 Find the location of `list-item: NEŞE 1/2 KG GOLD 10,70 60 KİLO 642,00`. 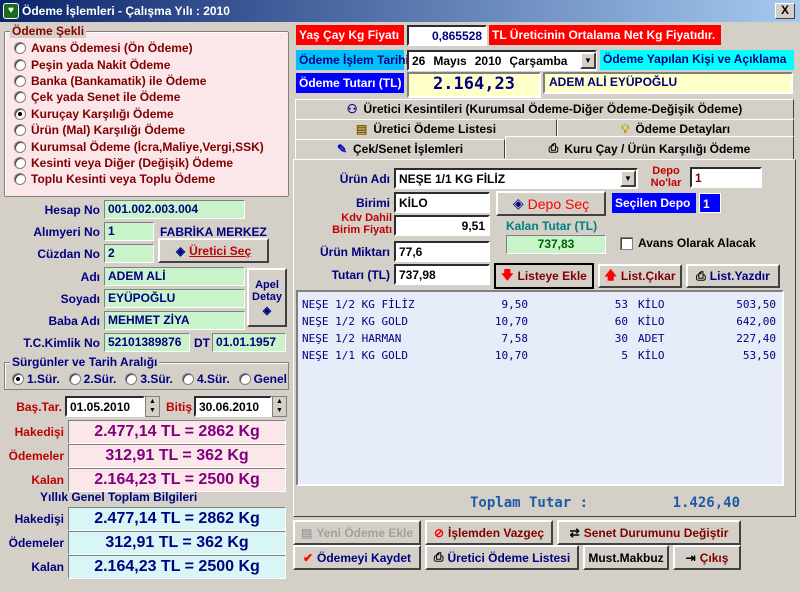

list-item: NEŞE 1/2 KG GOLD 10,70 60 KİLO 642,00 is located at coordinates (540, 321).